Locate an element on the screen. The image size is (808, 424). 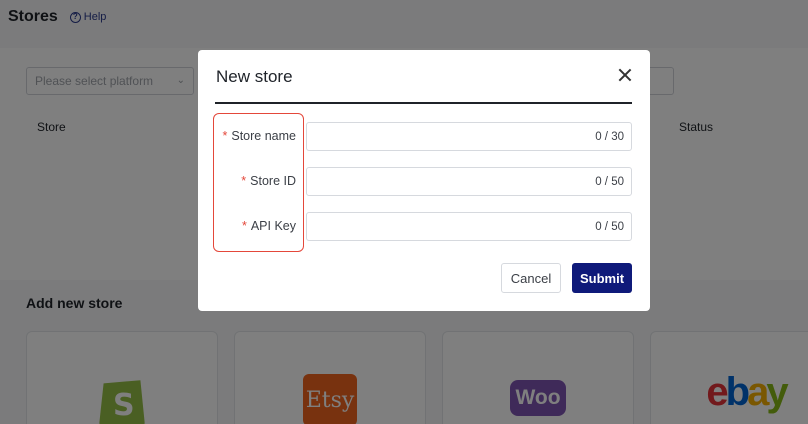
submit-button: Submit is located at coordinates (602, 278).